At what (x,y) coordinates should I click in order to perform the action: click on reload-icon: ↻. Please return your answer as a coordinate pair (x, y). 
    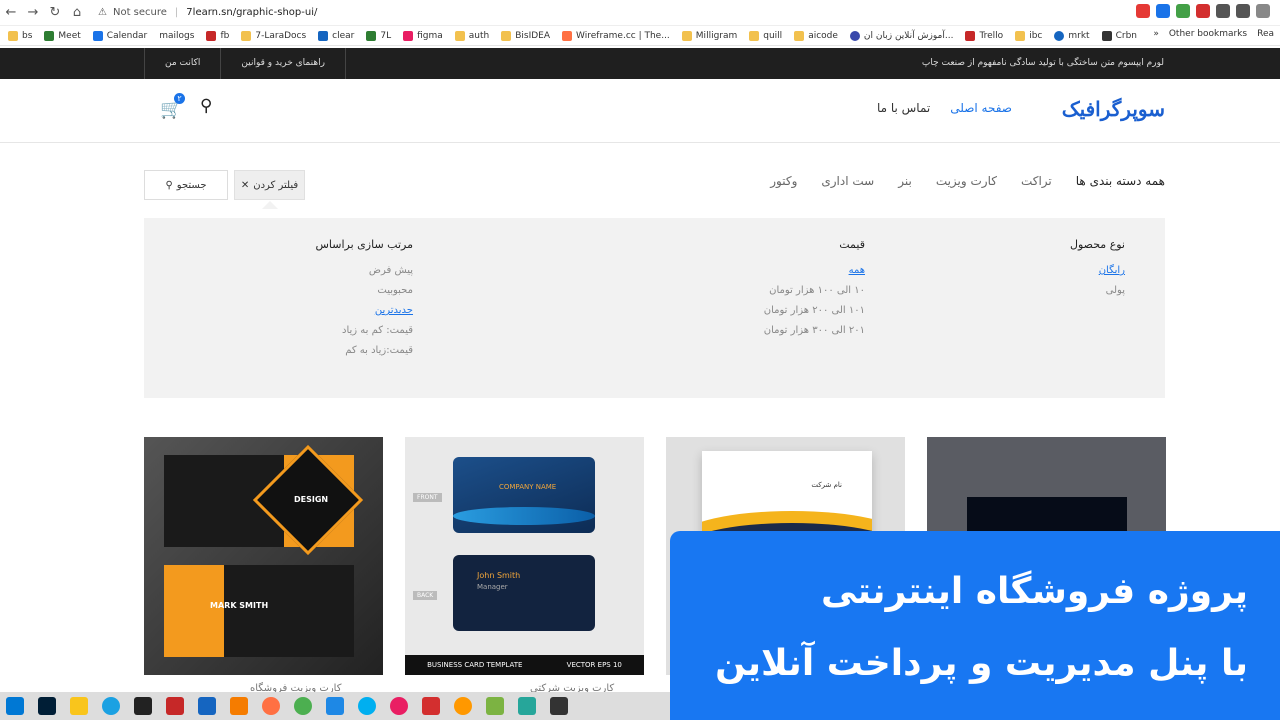
    Looking at the image, I should click on (55, 12).